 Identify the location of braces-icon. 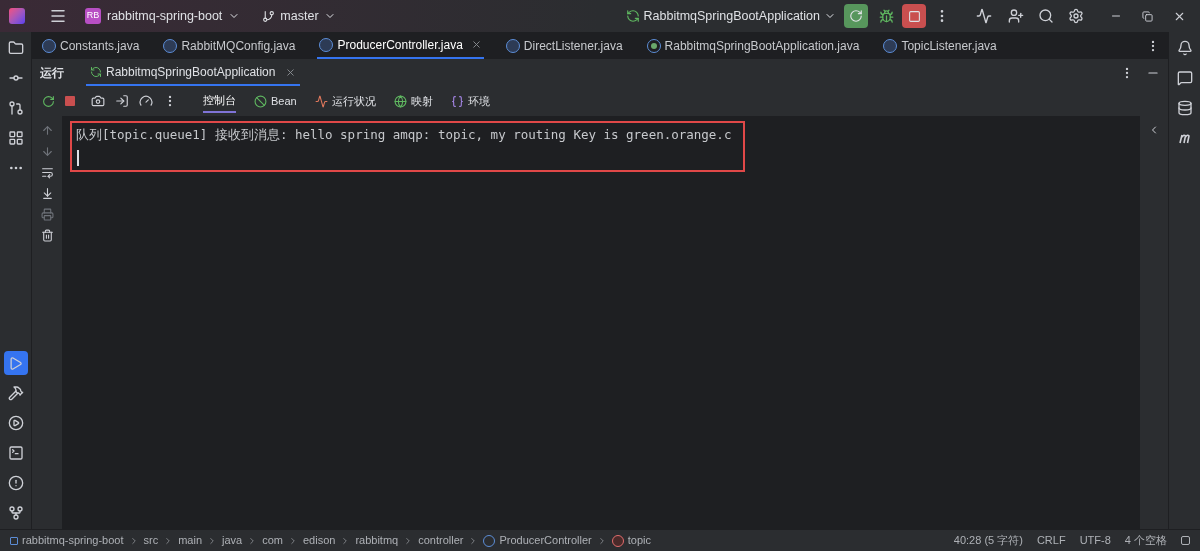
(457, 101).